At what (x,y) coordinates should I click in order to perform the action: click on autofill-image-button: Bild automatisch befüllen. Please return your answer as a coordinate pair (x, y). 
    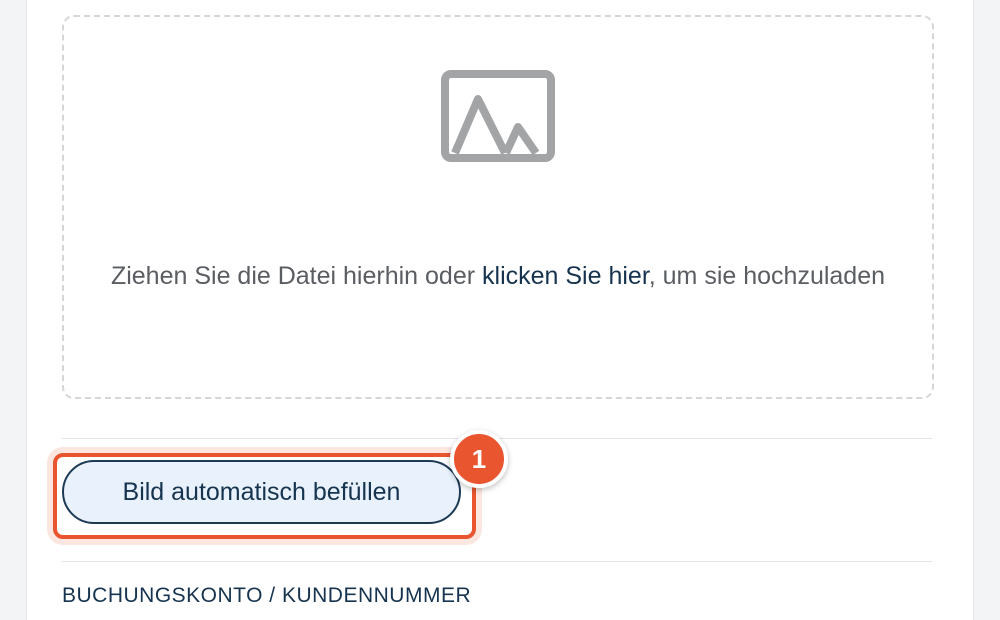
    Looking at the image, I should click on (261, 492).